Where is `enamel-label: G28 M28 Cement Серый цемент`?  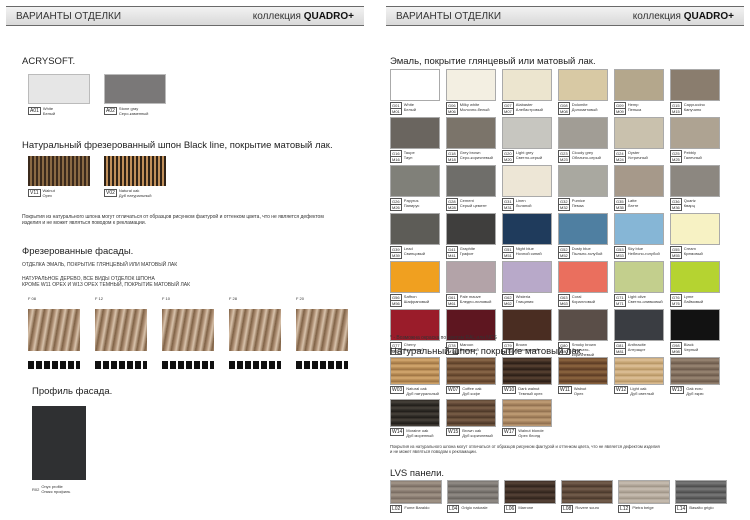
enamel-label: G28 M28 Cement Серый цемент is located at coordinates (471, 204).